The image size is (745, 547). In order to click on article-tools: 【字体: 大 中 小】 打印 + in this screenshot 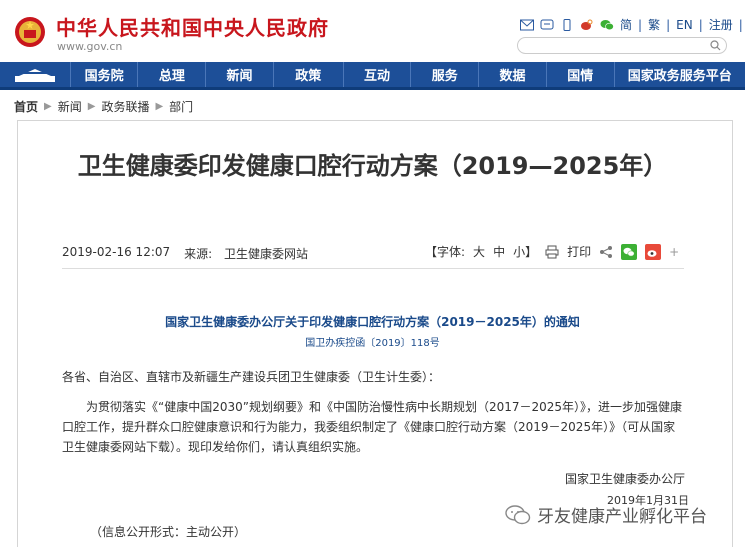, I will do `click(552, 251)`.